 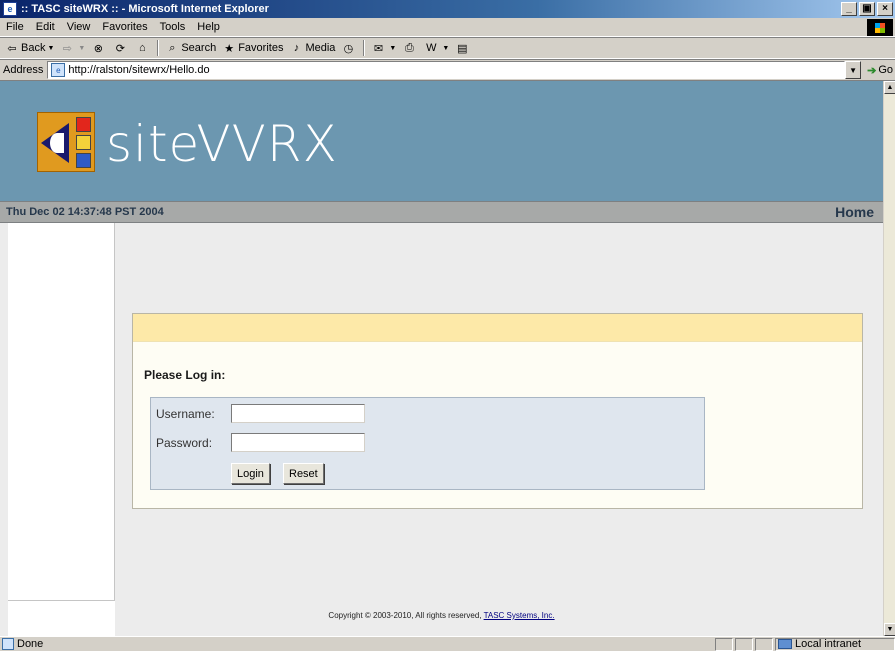 I want to click on logo-yellow-square, so click(x=83, y=142).